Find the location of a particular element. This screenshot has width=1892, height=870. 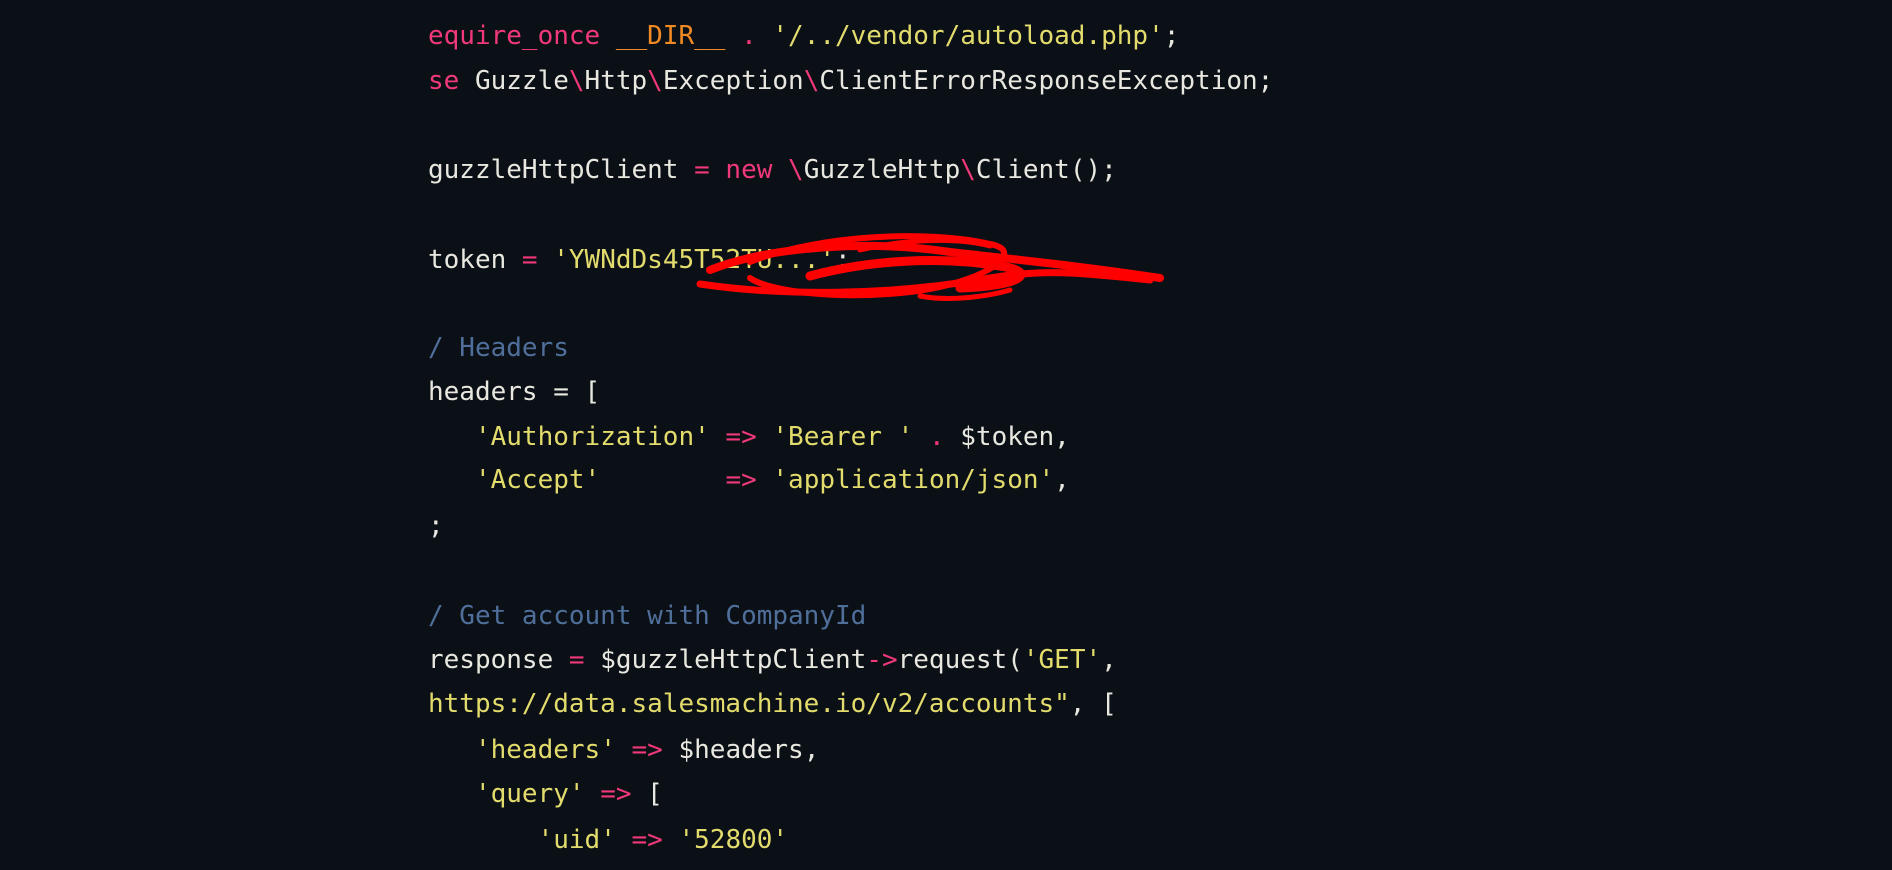

code-line-7: 'Authorization' => 'Bearer ' . $token, is located at coordinates (749, 437).